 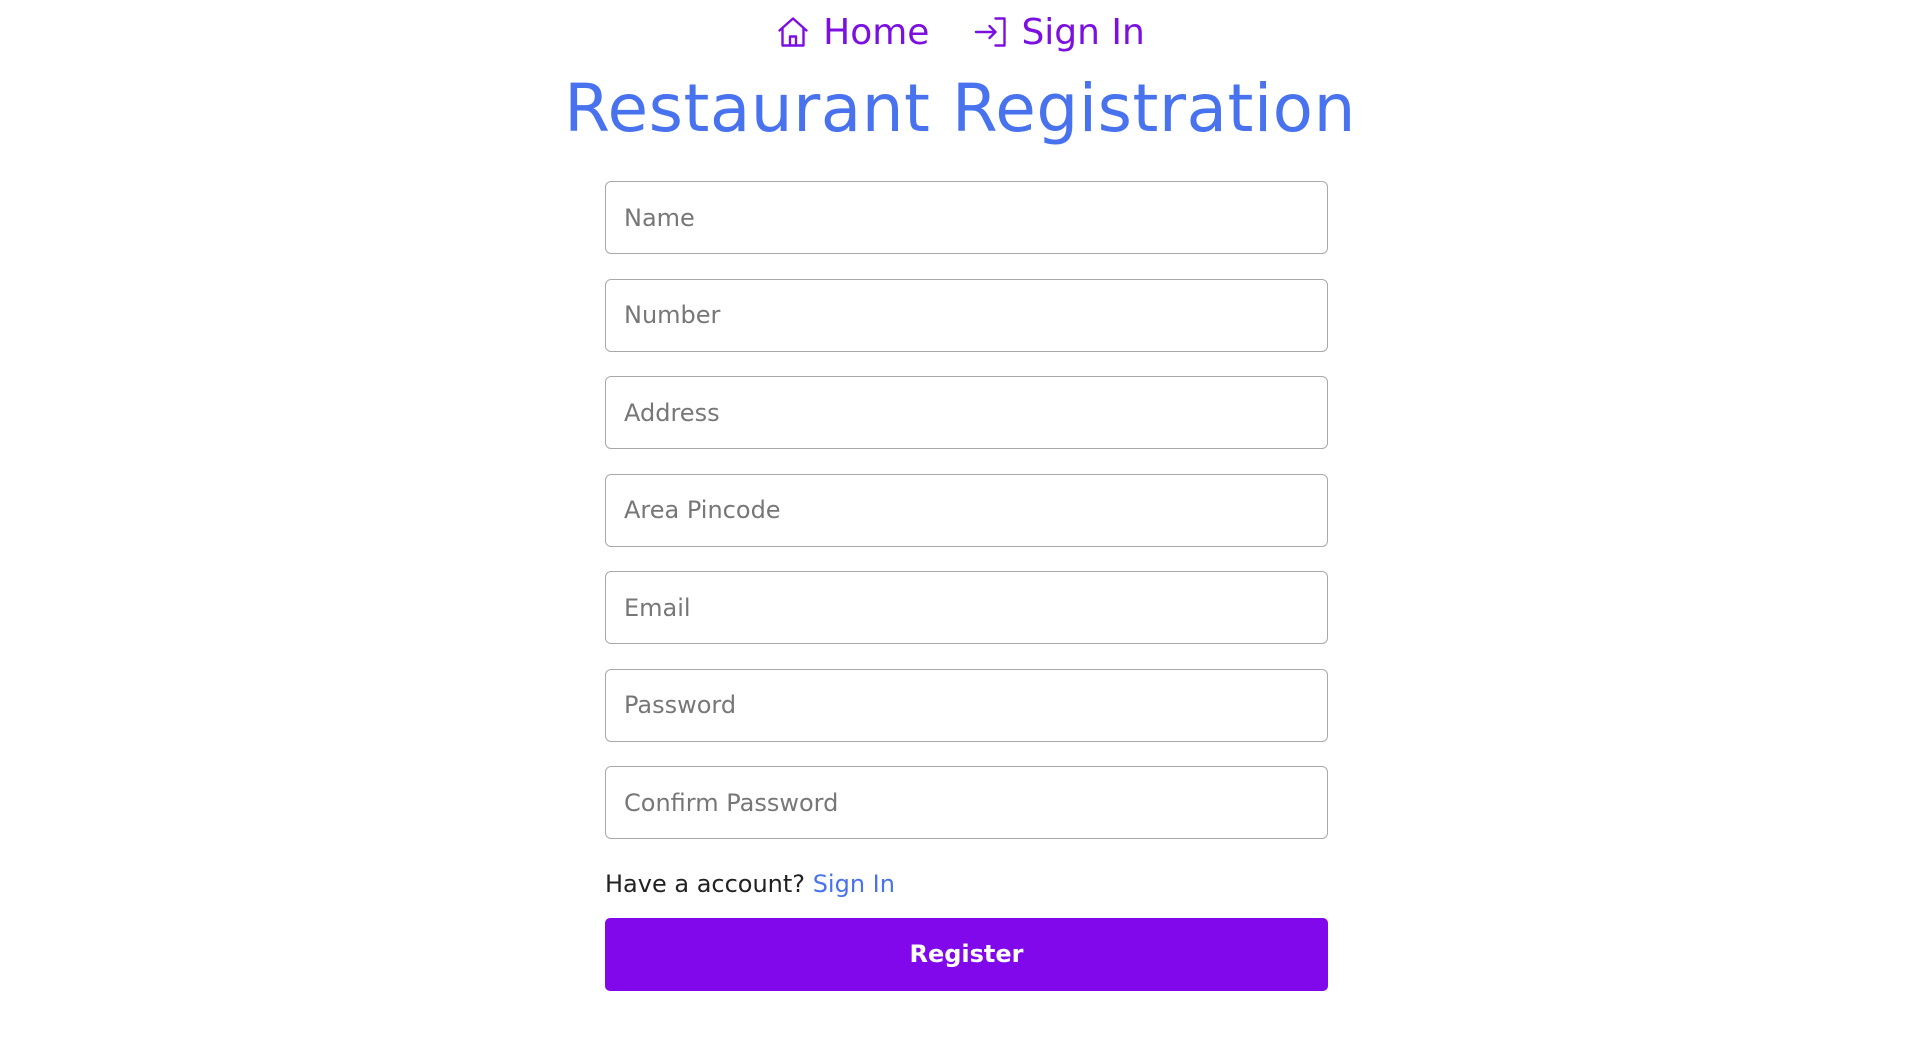 What do you see at coordinates (960, 108) in the screenshot?
I see `page-title: Restaurant Registration` at bounding box center [960, 108].